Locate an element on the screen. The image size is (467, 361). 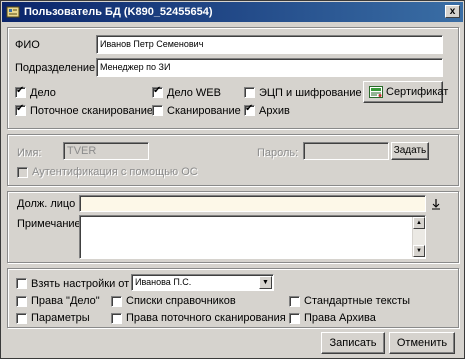
name-field: TVER is located at coordinates (106, 151).